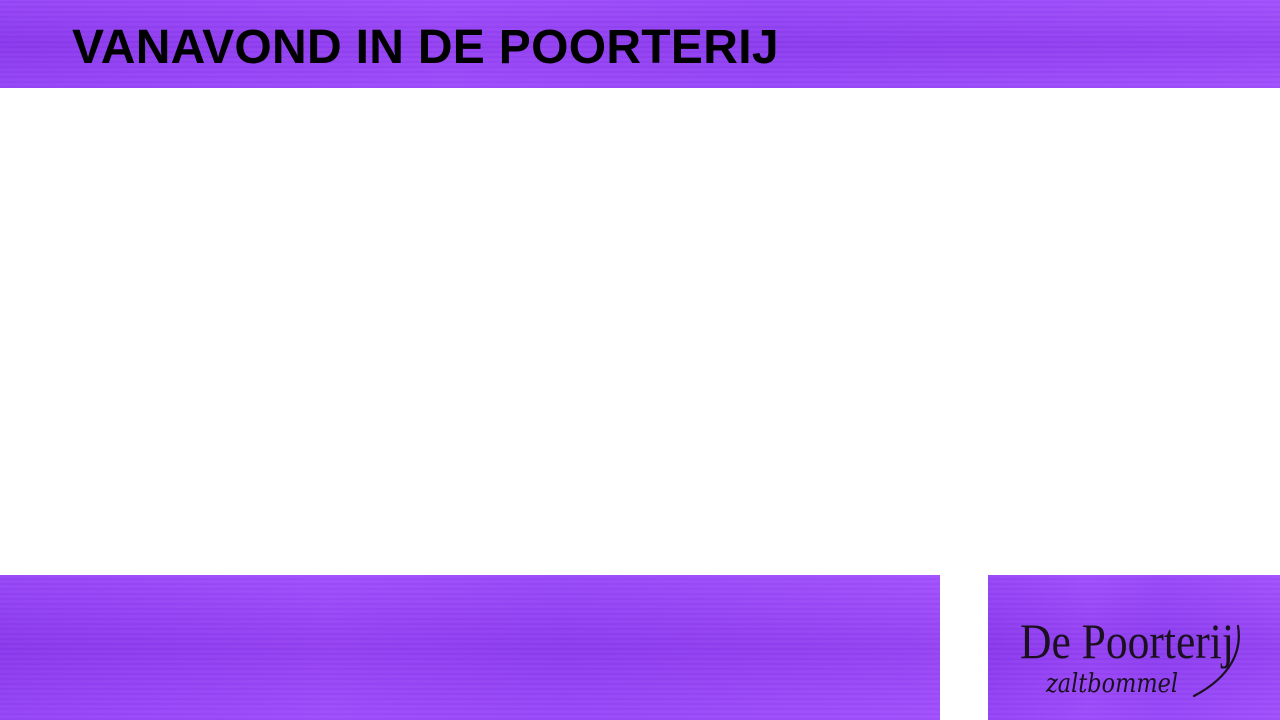 This screenshot has height=720, width=1280. I want to click on logo-svg: De Poorterij zaltbommel, so click(1130, 656).